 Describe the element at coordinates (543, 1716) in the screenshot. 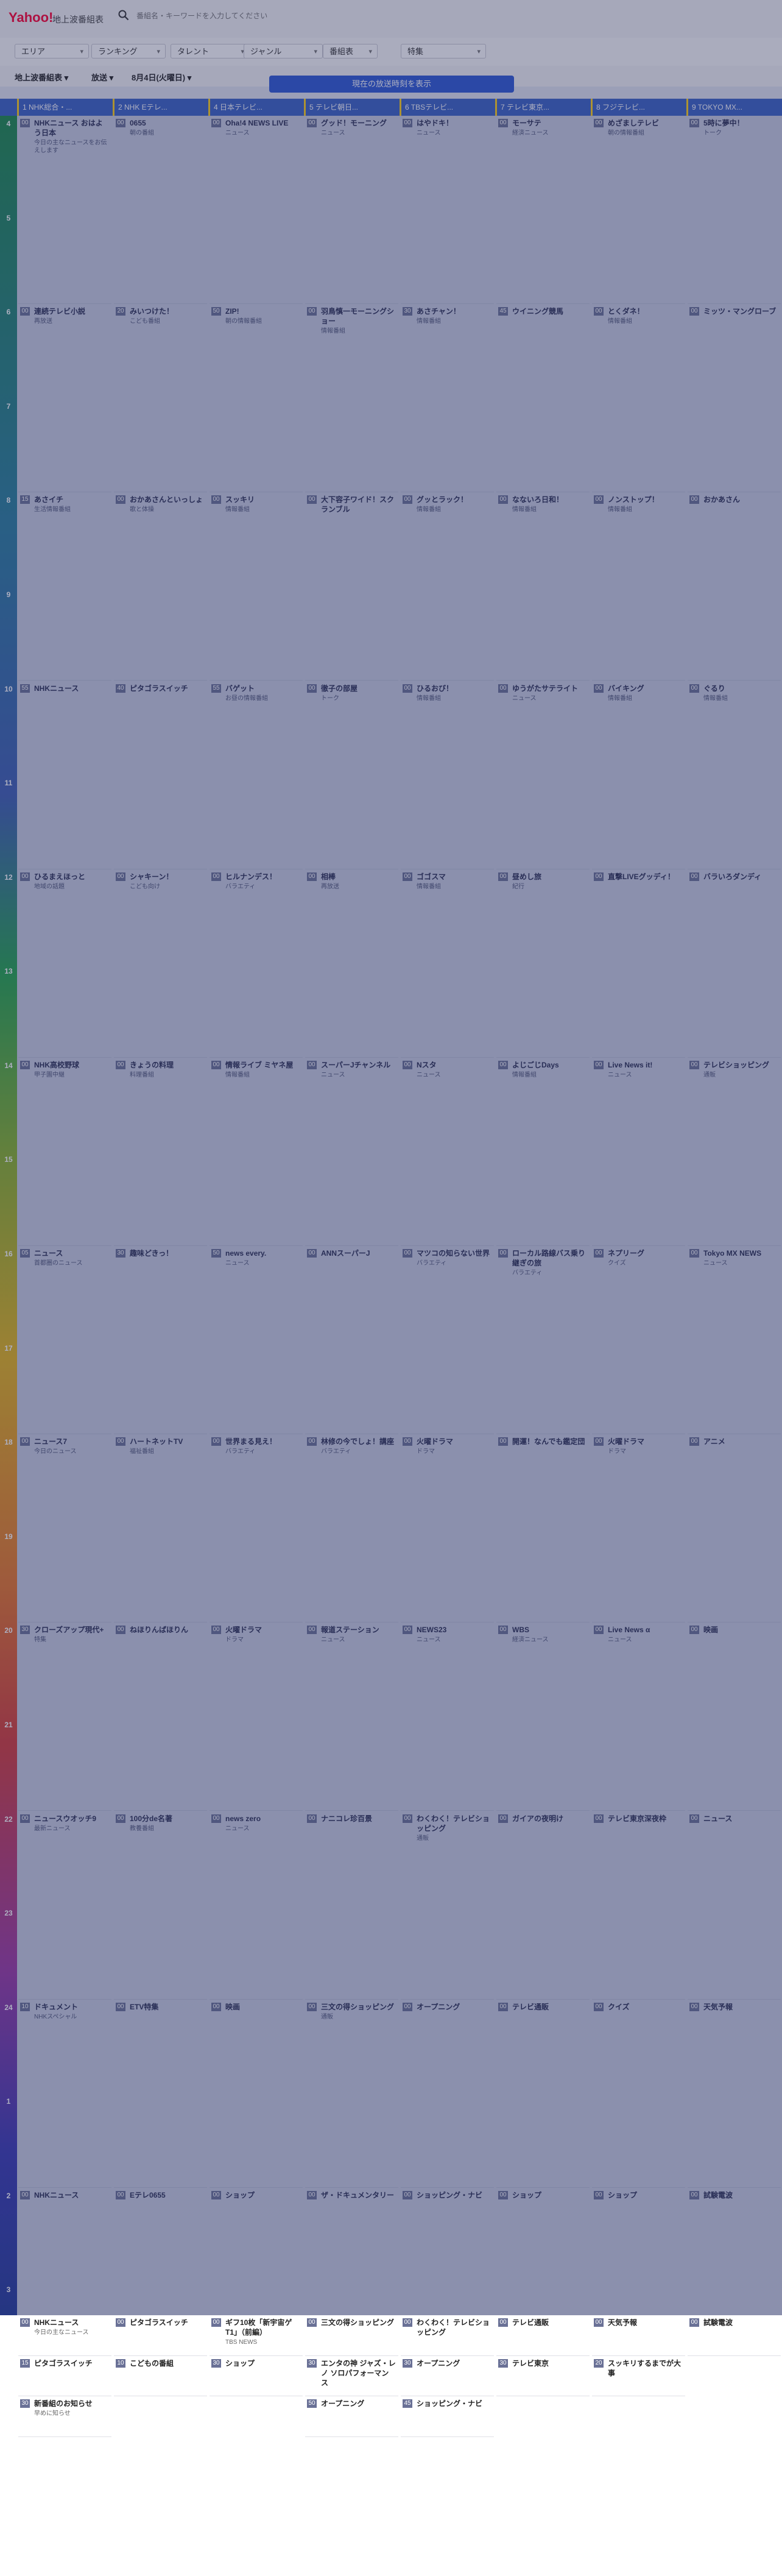

I see `program-cell: 00 WBS 経済ニュース` at that location.